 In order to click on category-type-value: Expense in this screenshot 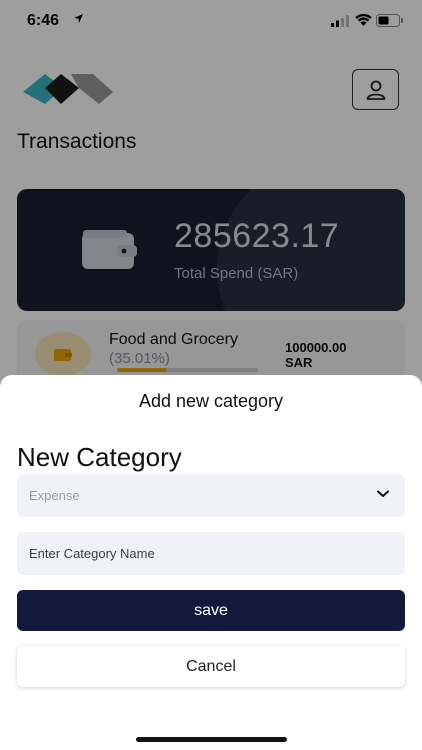, I will do `click(54, 495)`.